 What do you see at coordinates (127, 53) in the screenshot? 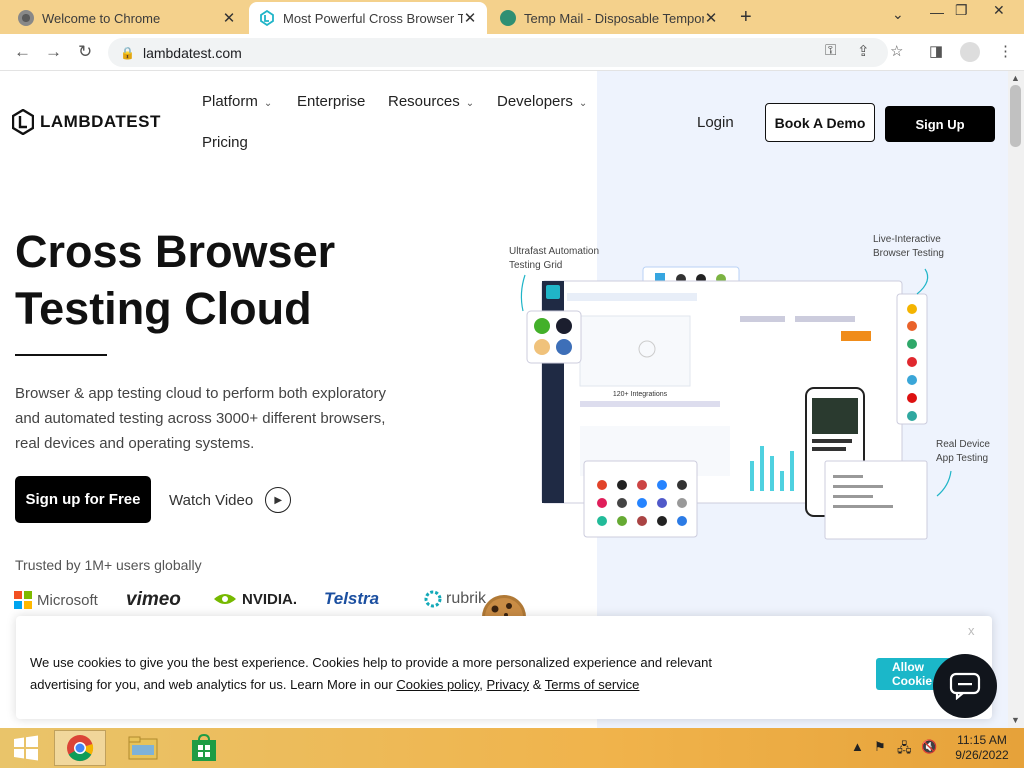
I see `lock-icon: 🔒` at bounding box center [127, 53].